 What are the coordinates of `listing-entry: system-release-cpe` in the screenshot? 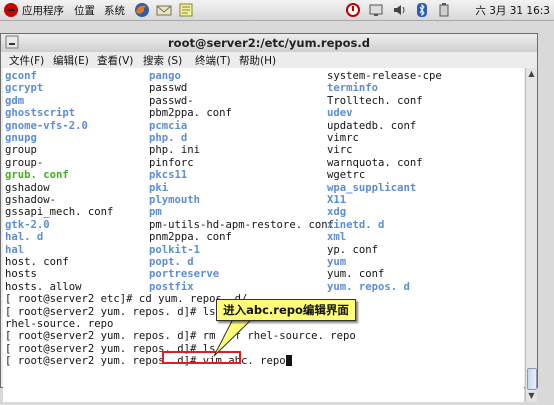 It's located at (384, 76).